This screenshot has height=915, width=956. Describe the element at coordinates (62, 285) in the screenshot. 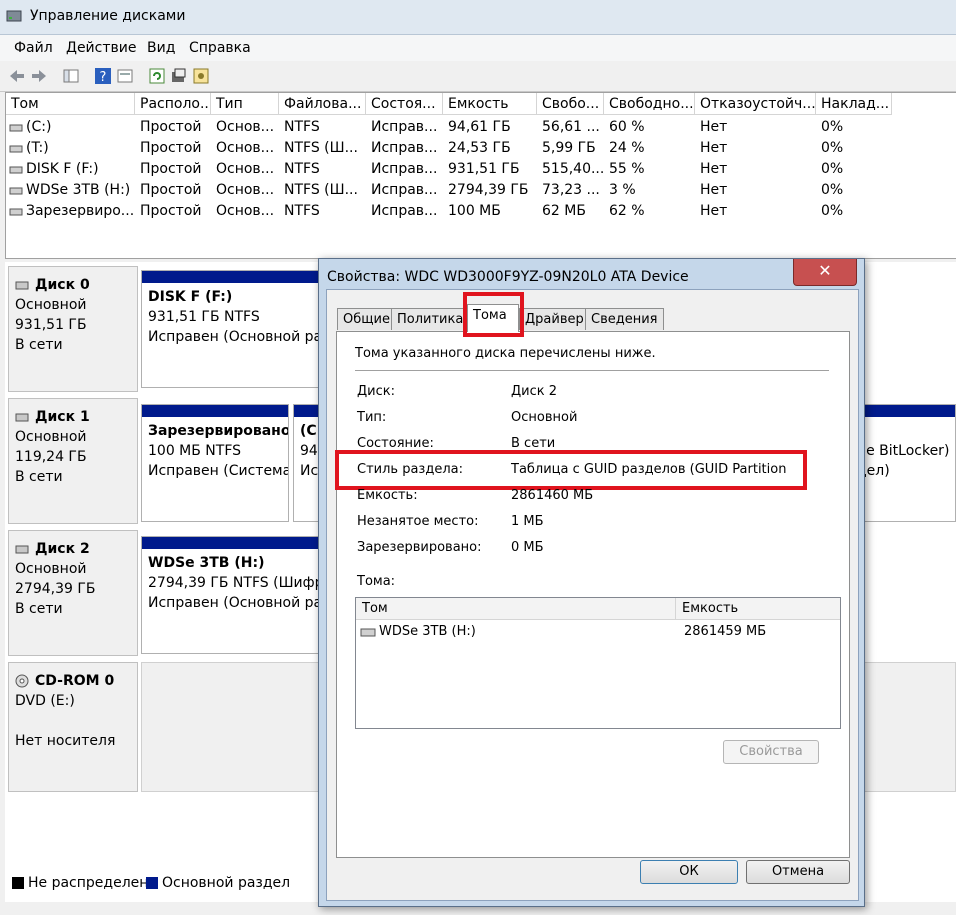

I see `disk-name: Диск 0` at that location.